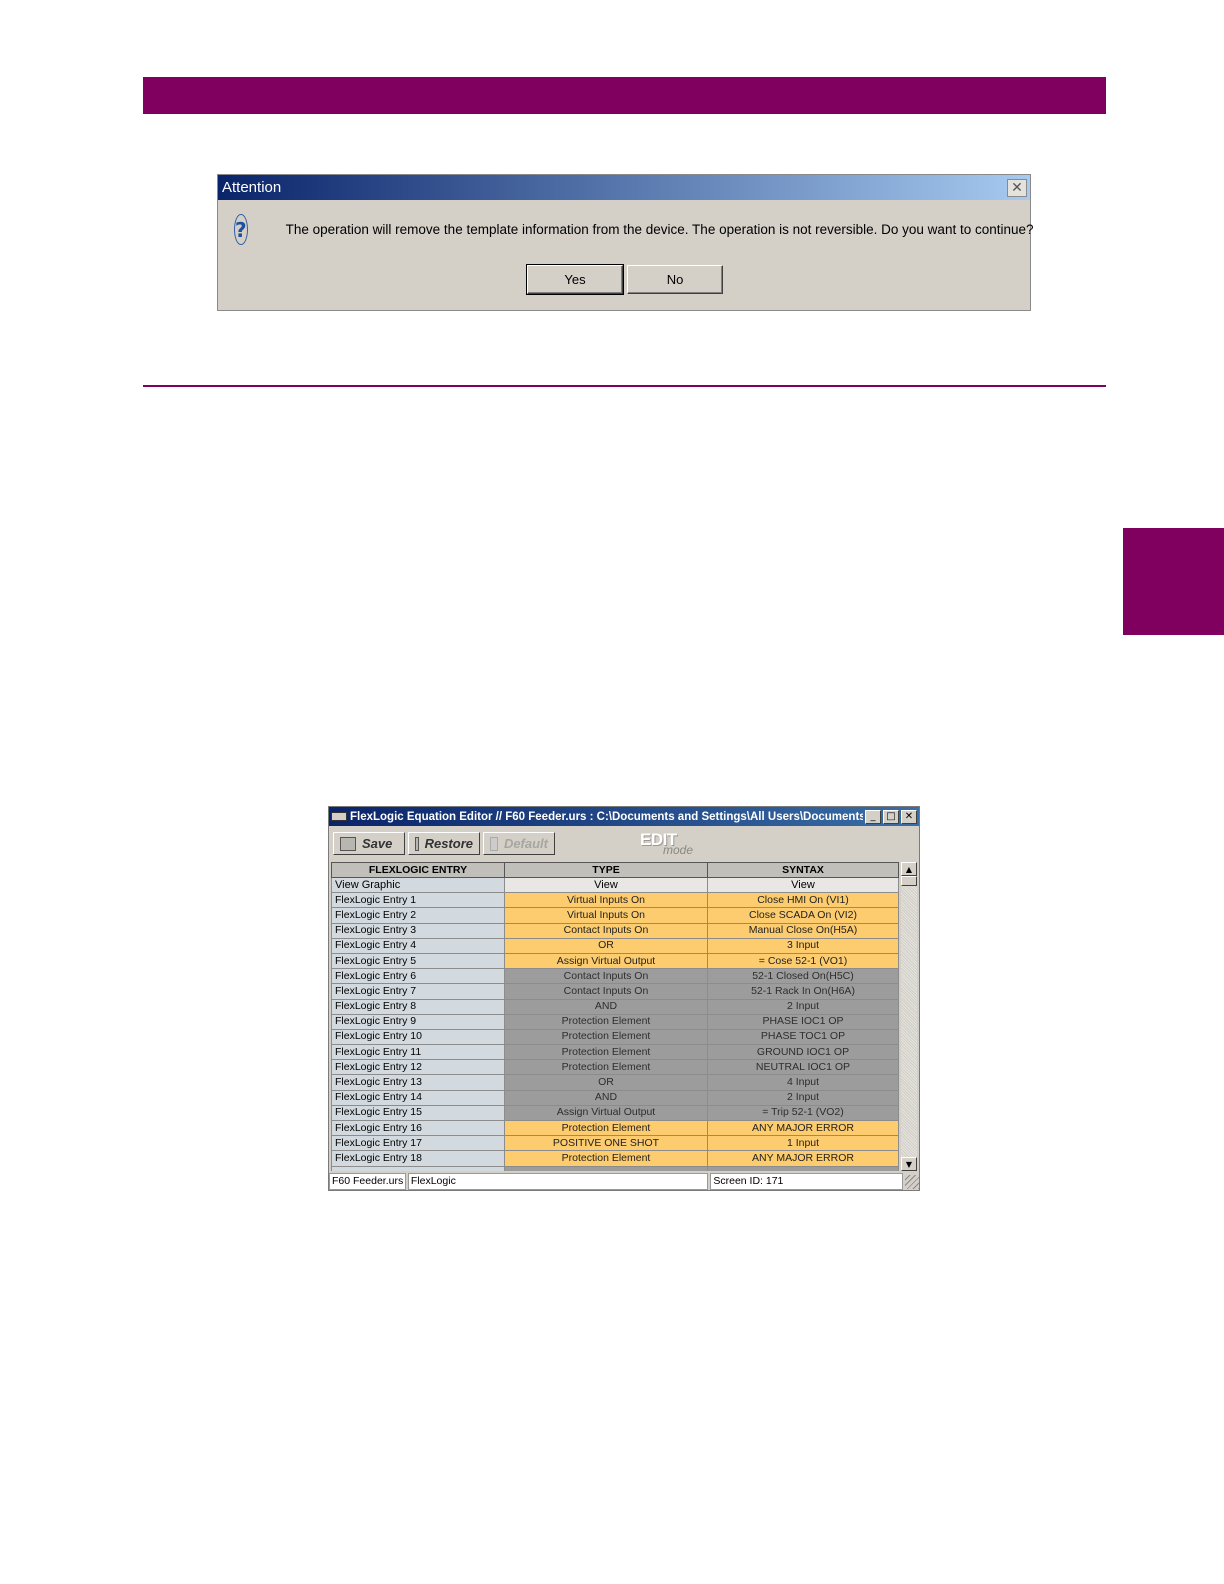 This screenshot has height=1584, width=1224. I want to click on scroll-up-icon: ▲, so click(909, 869).